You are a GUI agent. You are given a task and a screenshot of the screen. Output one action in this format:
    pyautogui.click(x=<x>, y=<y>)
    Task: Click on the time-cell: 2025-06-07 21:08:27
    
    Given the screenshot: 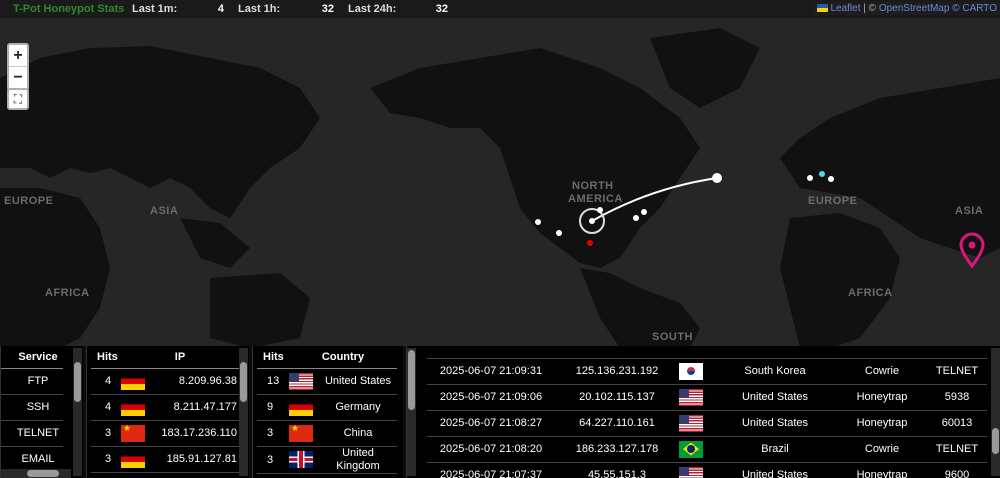 What is the action you would take?
    pyautogui.click(x=491, y=423)
    